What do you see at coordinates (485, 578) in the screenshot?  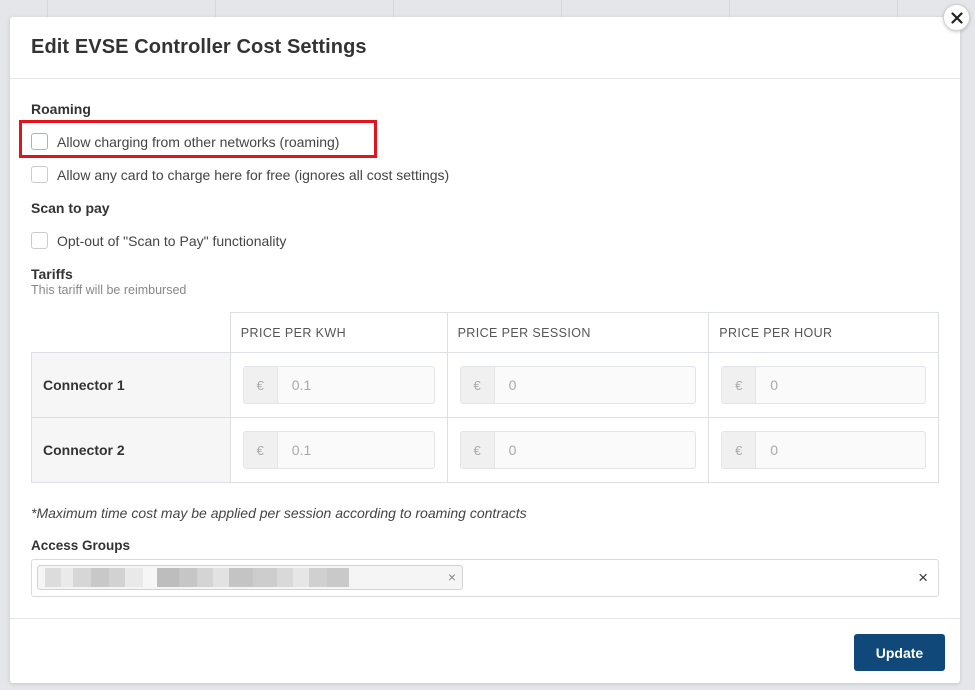 I see `access-groups-select: × ×` at bounding box center [485, 578].